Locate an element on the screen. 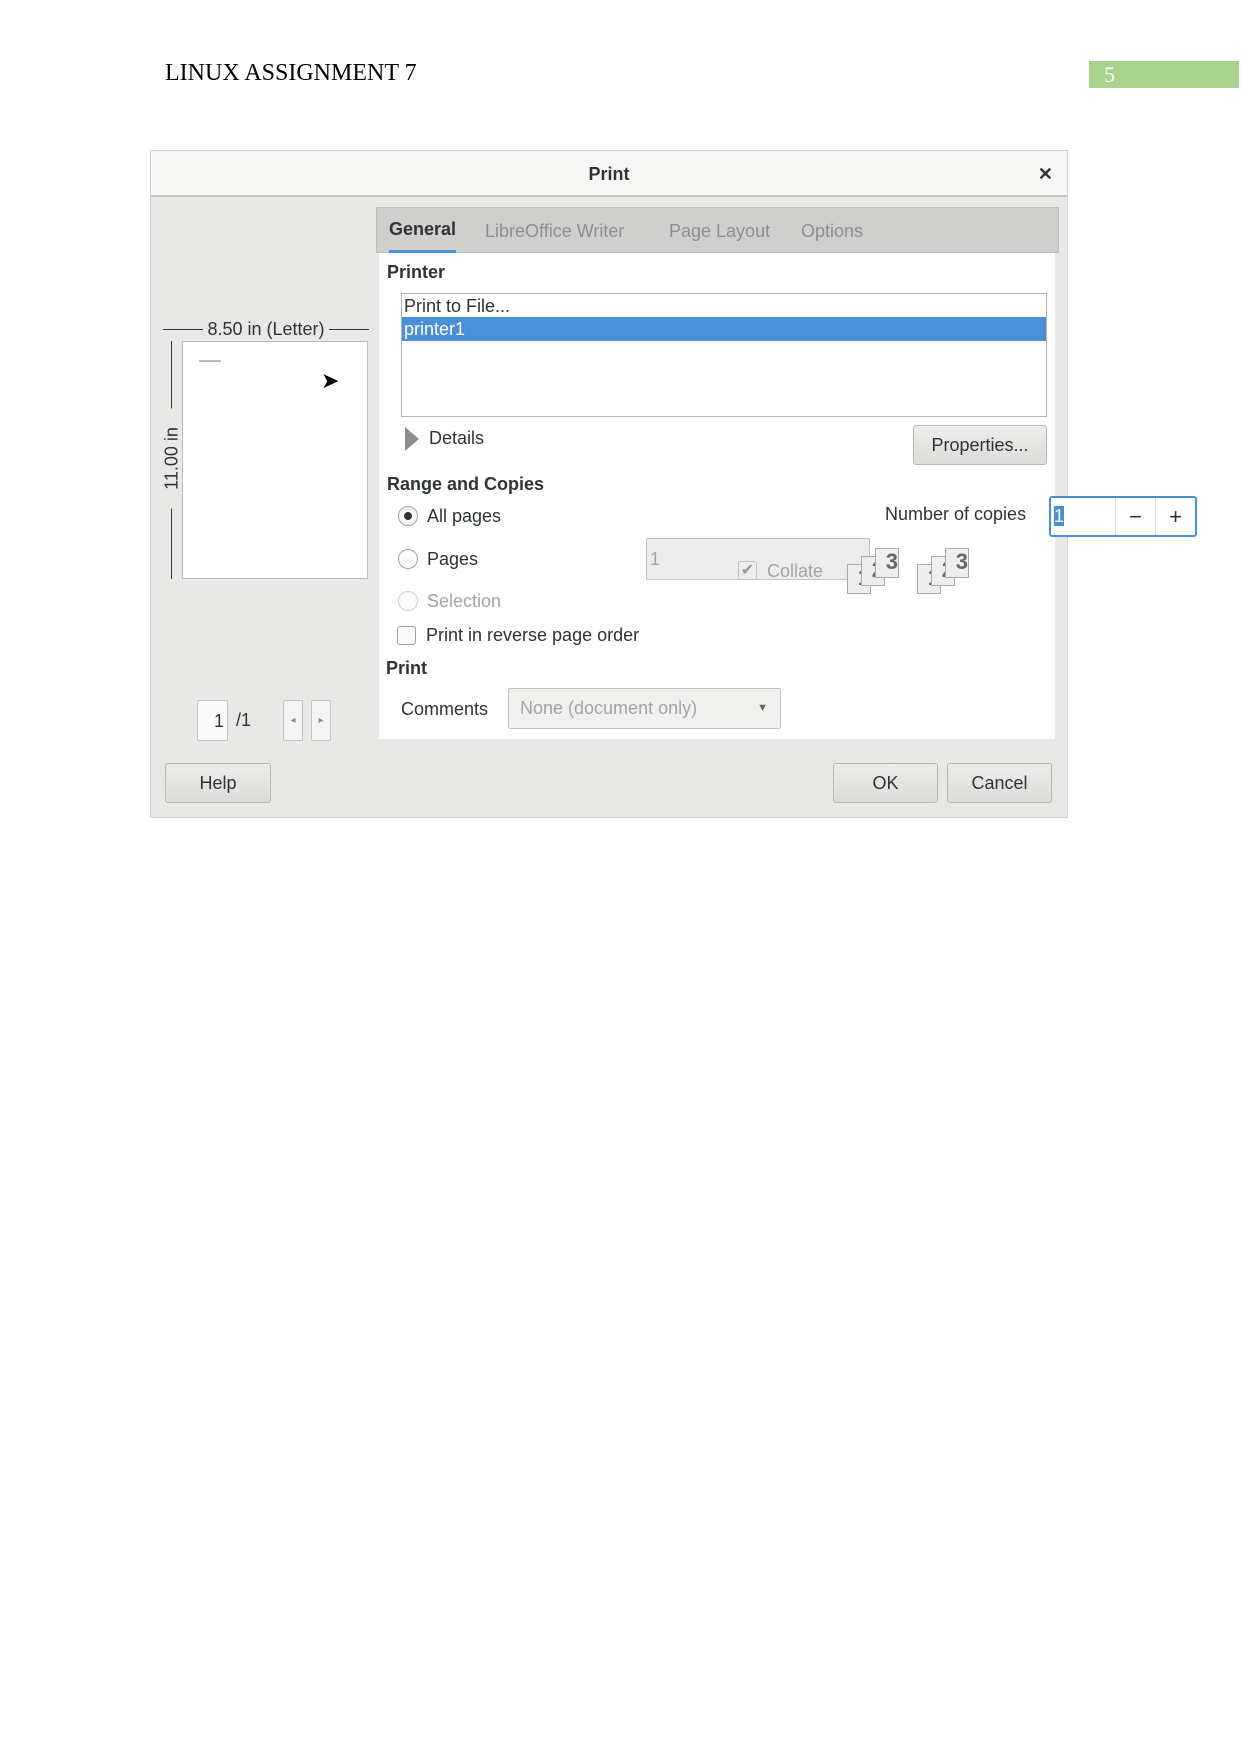 The width and height of the screenshot is (1241, 1754). details-expander: Details is located at coordinates (456, 438).